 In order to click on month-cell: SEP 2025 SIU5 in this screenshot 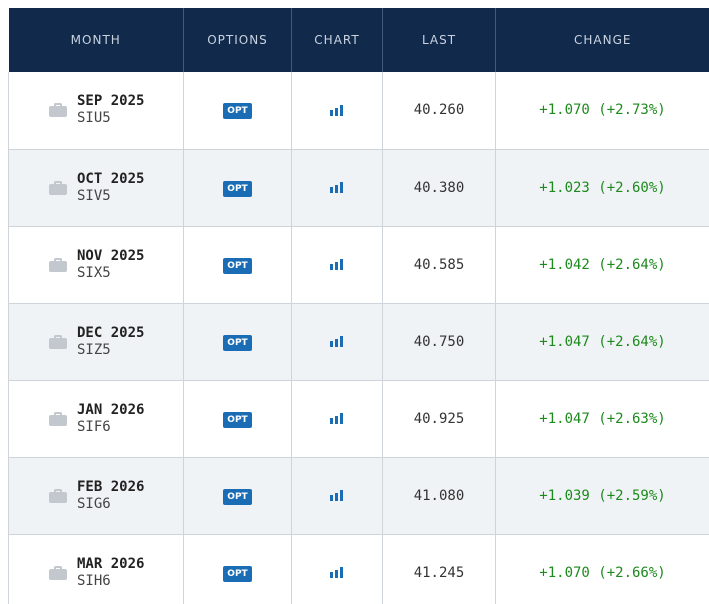, I will do `click(96, 111)`.